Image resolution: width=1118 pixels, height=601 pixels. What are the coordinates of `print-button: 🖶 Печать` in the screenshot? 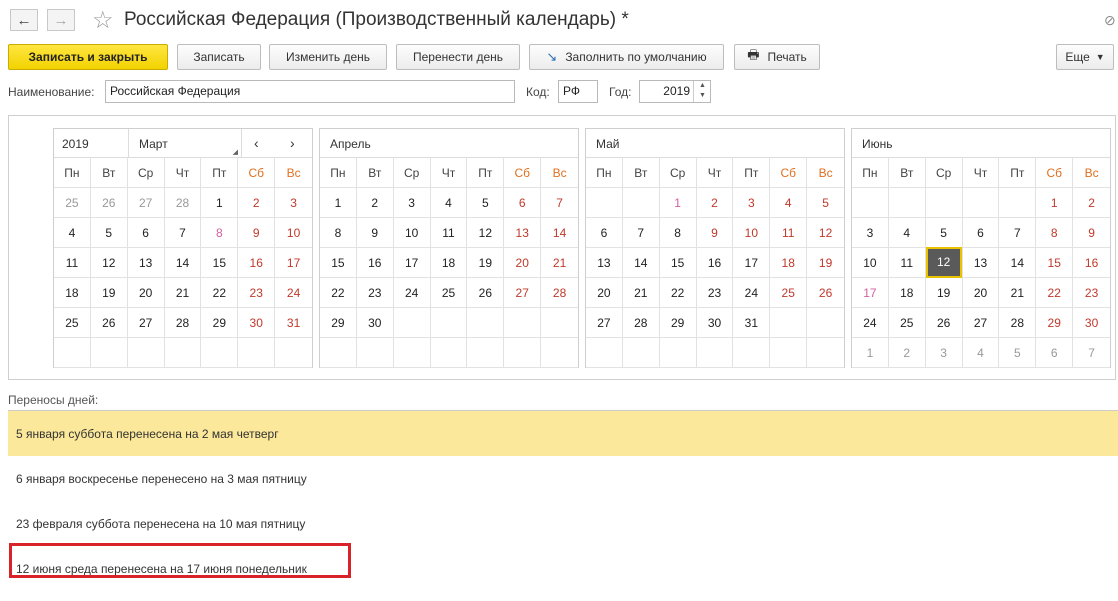 It's located at (777, 57).